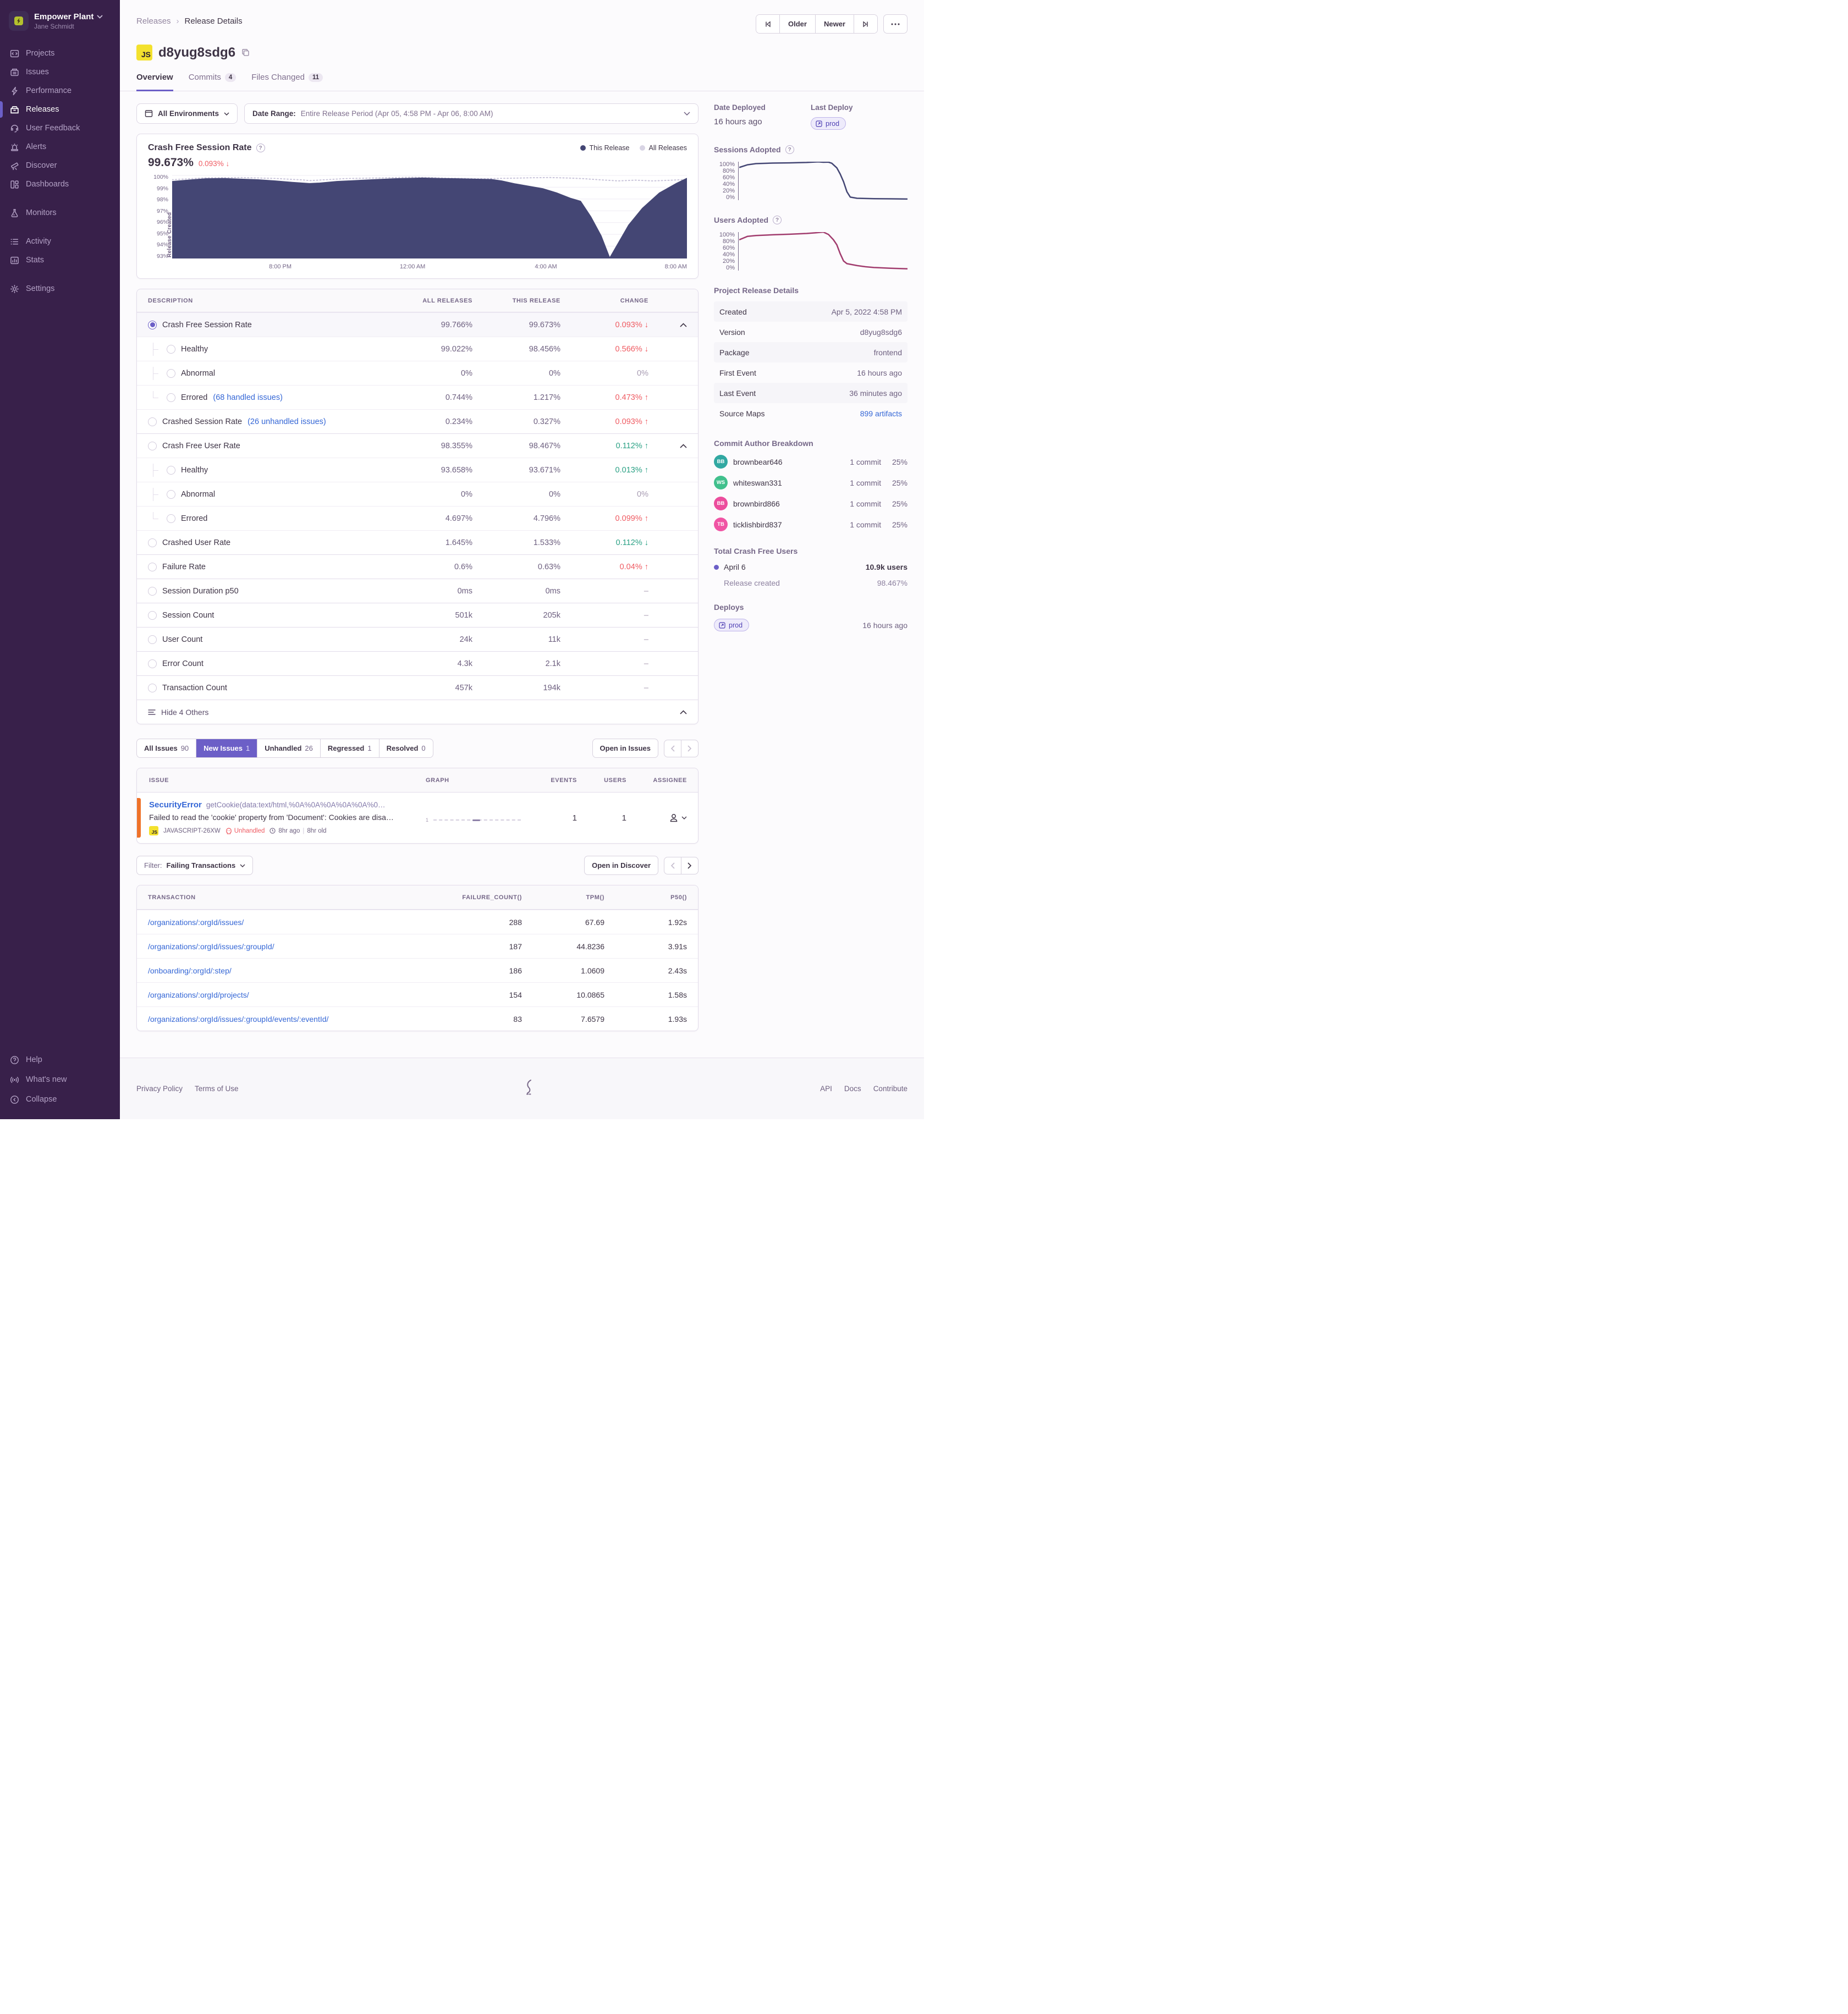 The width and height of the screenshot is (1848, 2014). What do you see at coordinates (172, 897) in the screenshot?
I see `column-header-transaction: TRANSACTION` at bounding box center [172, 897].